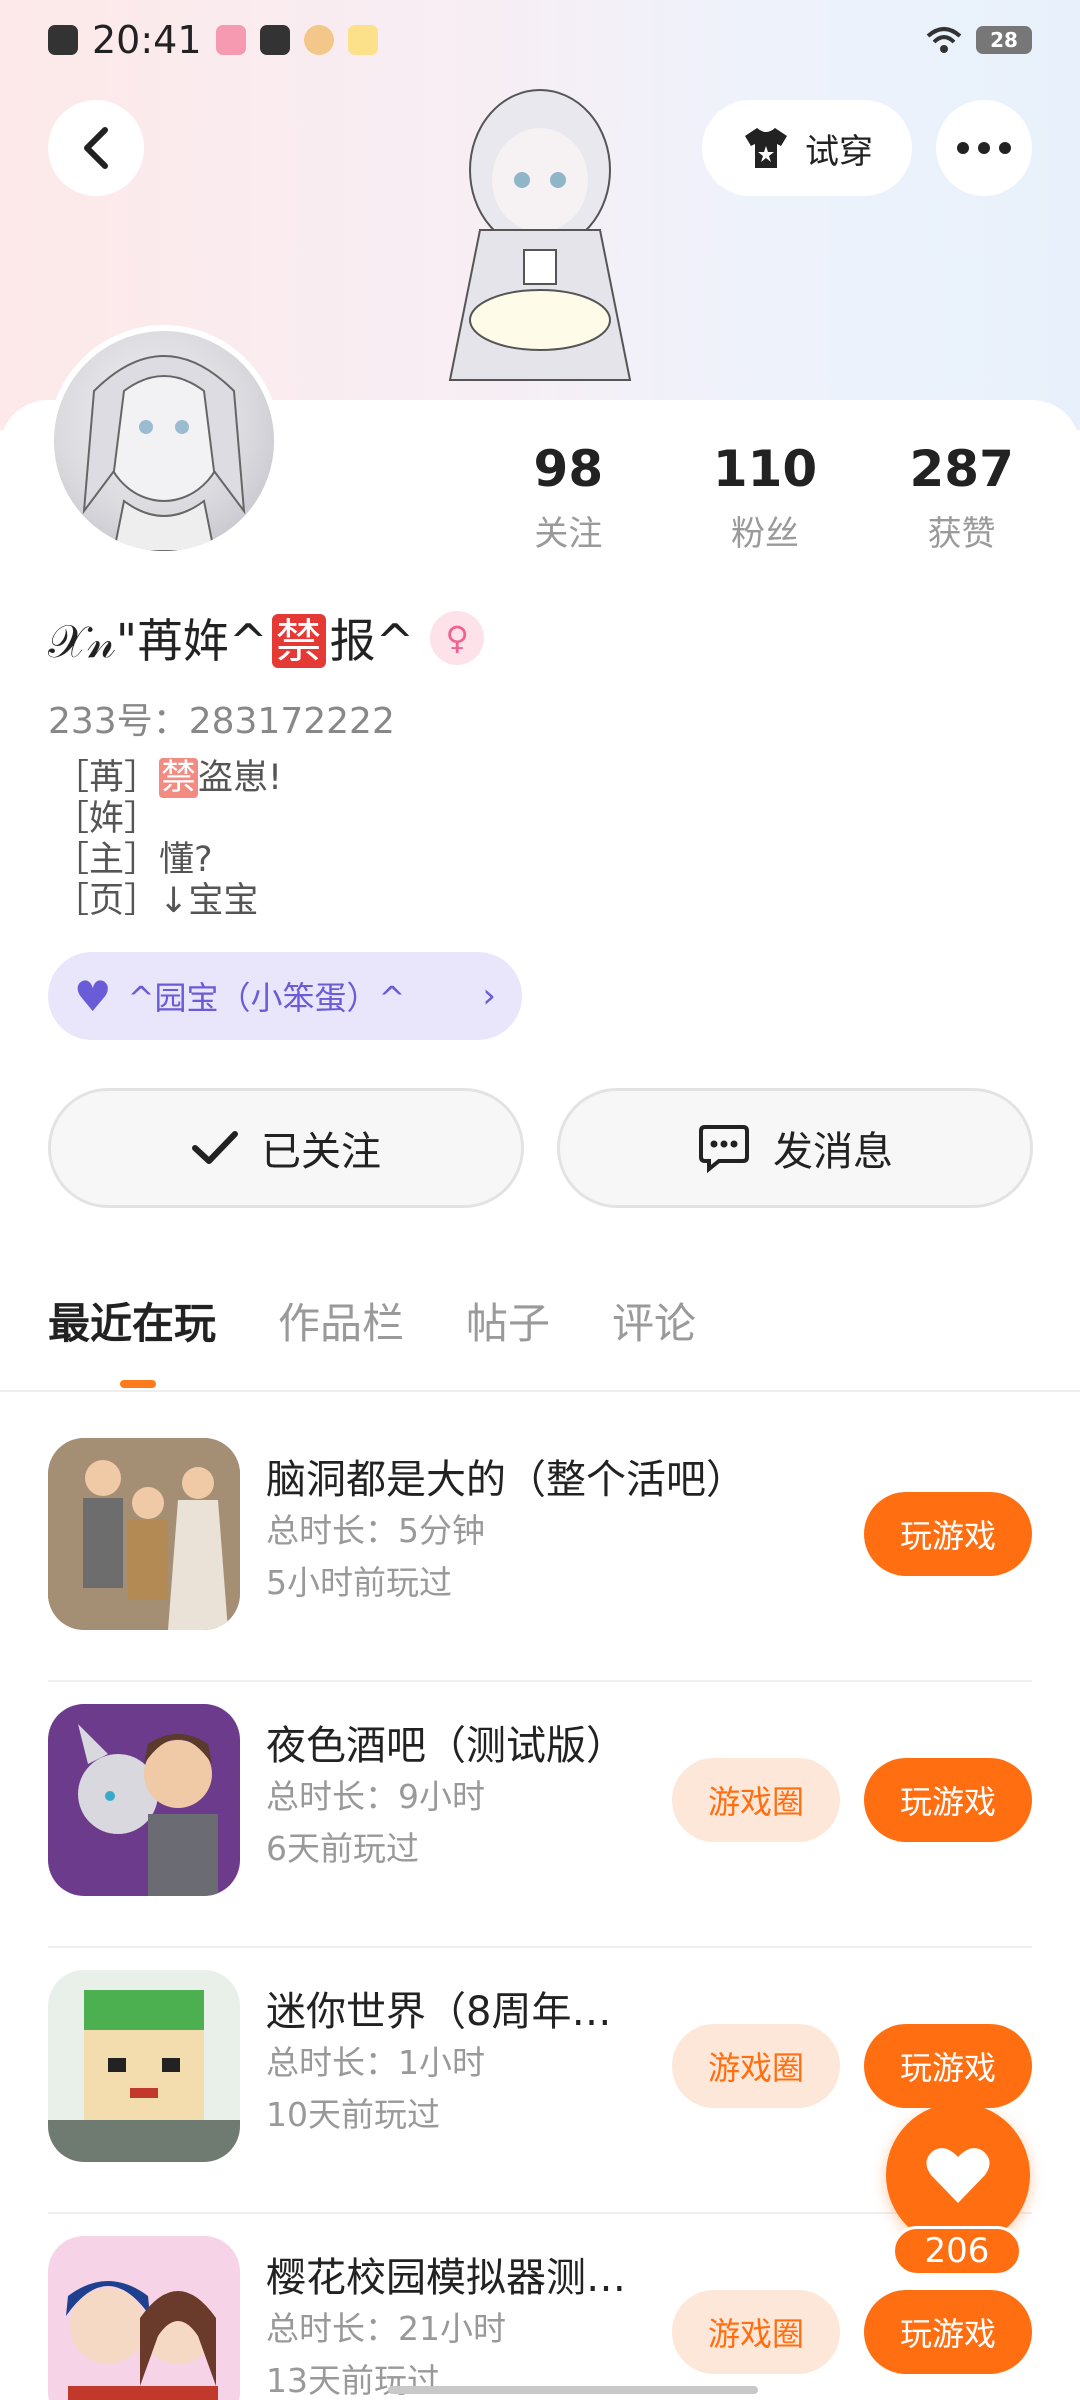 This screenshot has width=1080, height=2400. What do you see at coordinates (457, 638) in the screenshot?
I see `female-gender-icon: ♀` at bounding box center [457, 638].